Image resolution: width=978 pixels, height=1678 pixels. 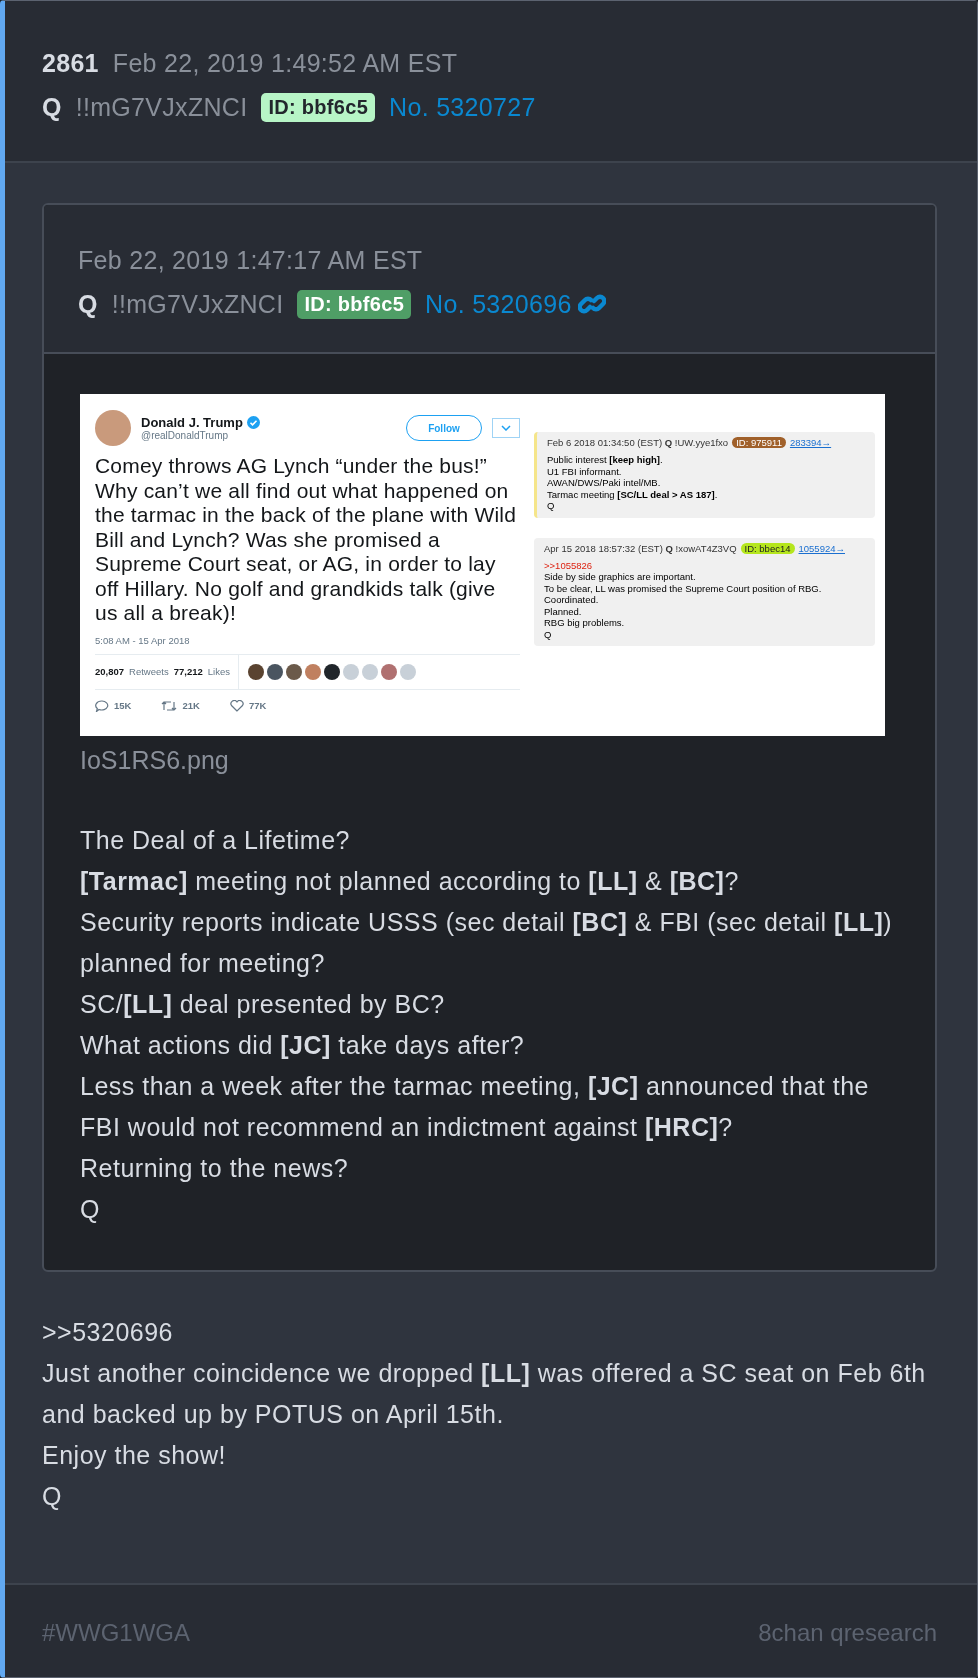 I want to click on post-link: 1055924→, so click(x=821, y=548).